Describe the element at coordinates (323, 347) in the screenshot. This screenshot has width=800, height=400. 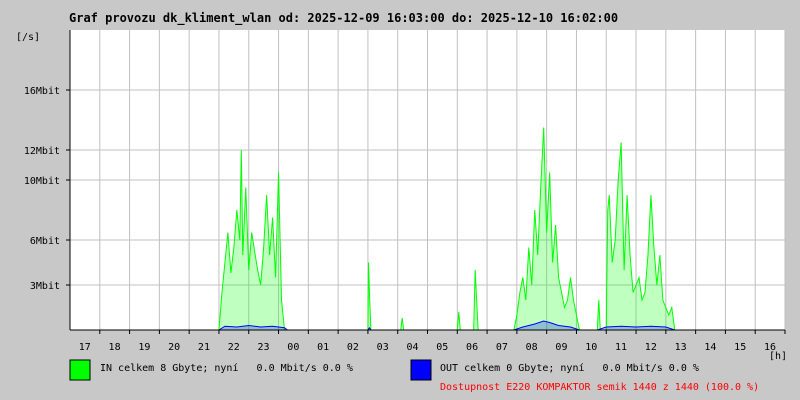
I see `x-tick-label: 01` at that location.